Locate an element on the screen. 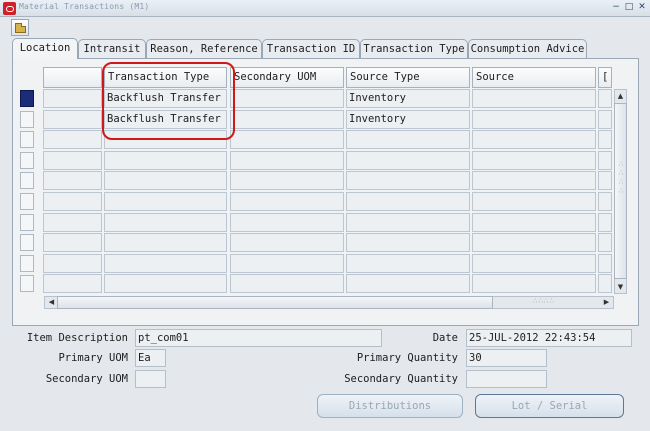 The height and width of the screenshot is (431, 650). header-secondary-uom: Secondary UOM is located at coordinates (287, 77).